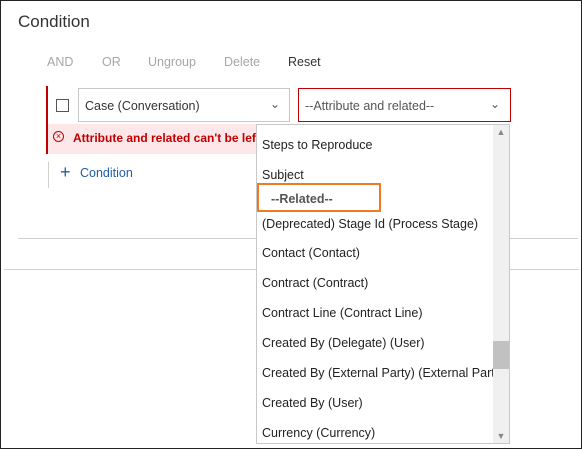 The height and width of the screenshot is (449, 582). I want to click on dropdown-option: Contract Line (Contract Line), so click(342, 313).